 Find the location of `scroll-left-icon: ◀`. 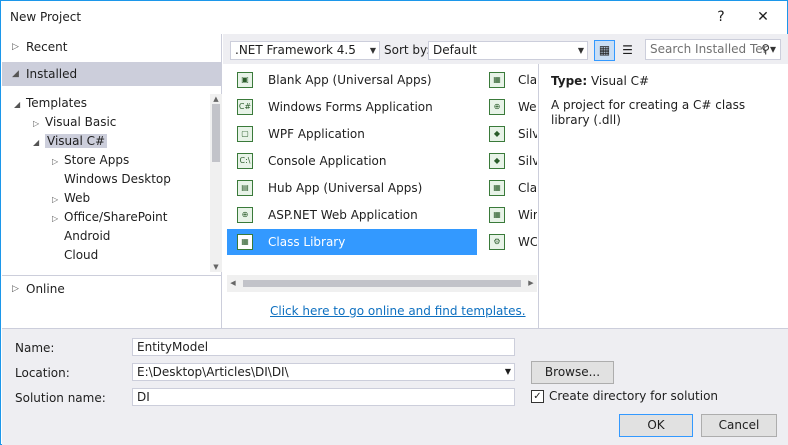

scroll-left-icon: ◀ is located at coordinates (233, 283).